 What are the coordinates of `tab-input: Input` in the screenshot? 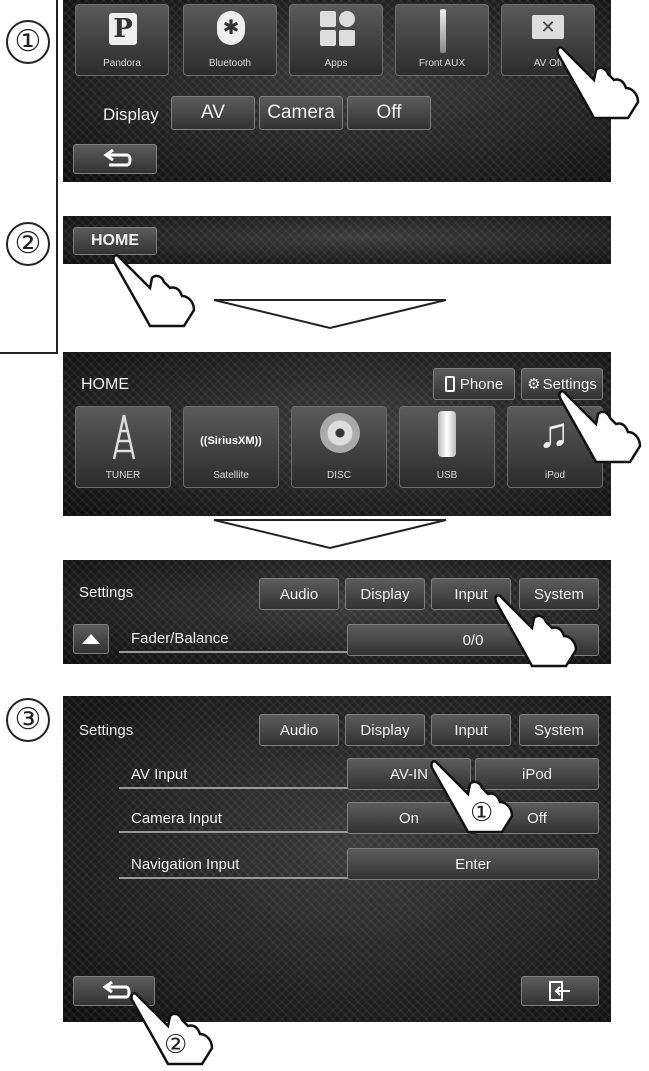 It's located at (471, 730).